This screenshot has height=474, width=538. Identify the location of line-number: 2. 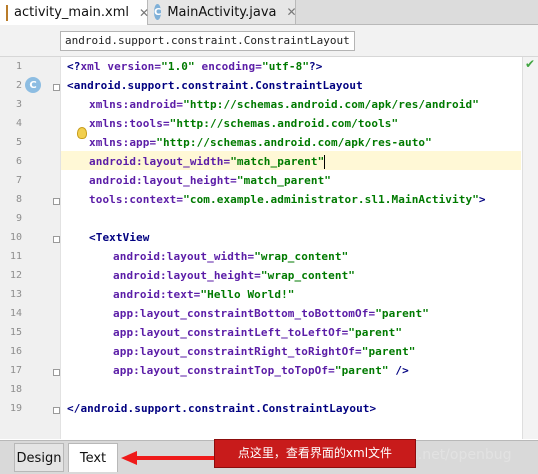
(18, 85).